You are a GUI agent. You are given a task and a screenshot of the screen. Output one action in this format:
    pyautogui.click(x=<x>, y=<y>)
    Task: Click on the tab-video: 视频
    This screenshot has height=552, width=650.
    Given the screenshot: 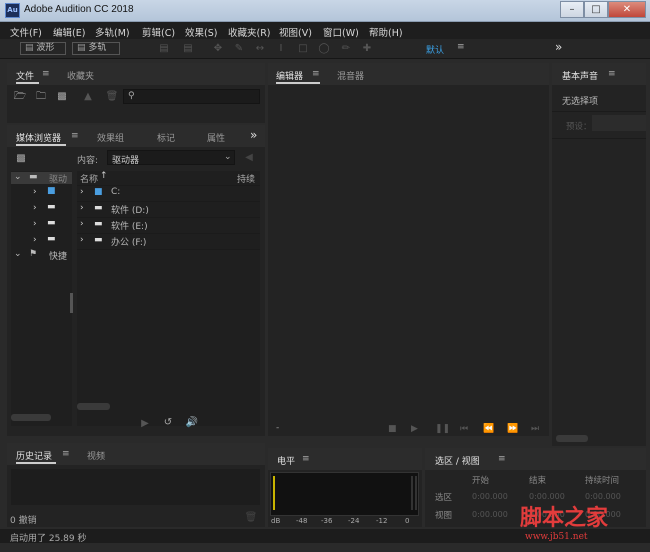 What is the action you would take?
    pyautogui.click(x=96, y=455)
    